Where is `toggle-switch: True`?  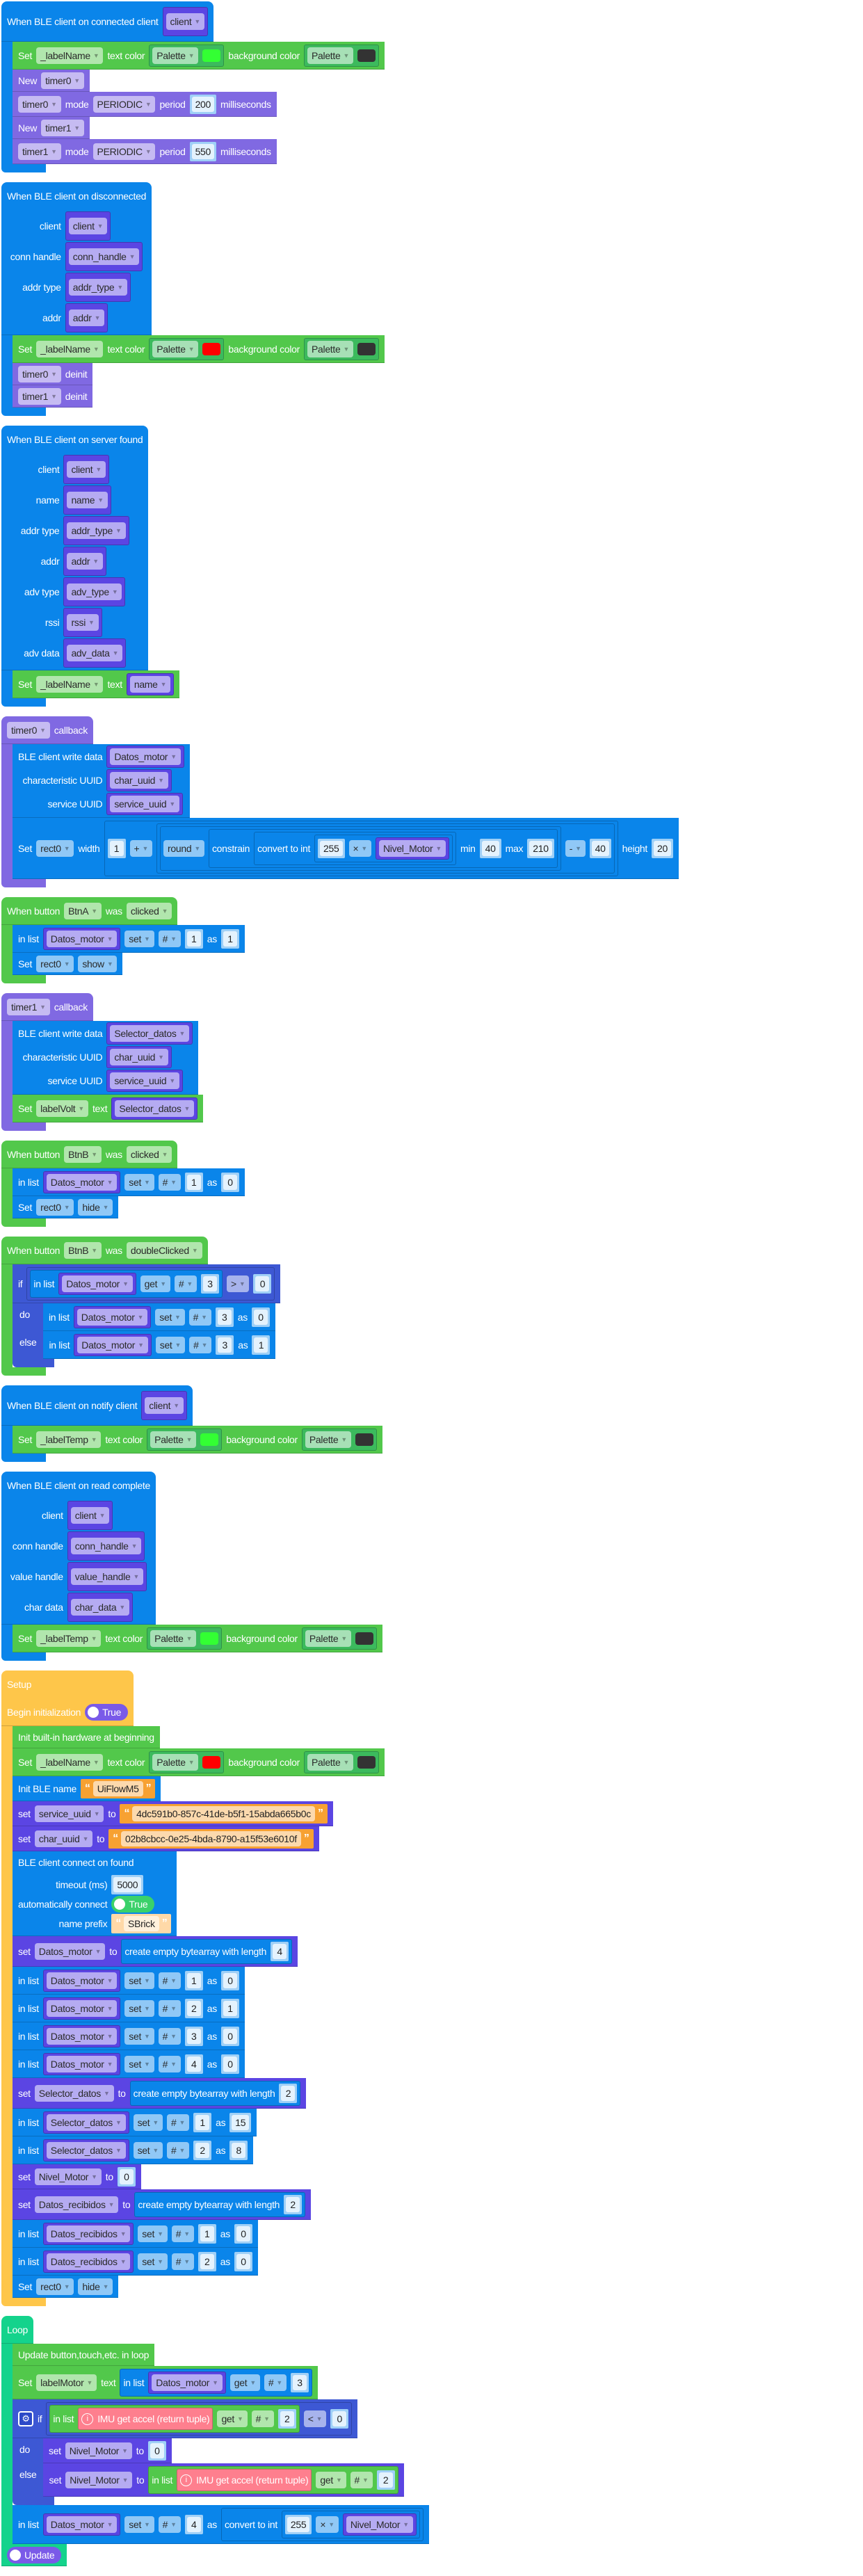
toggle-switch: True is located at coordinates (107, 1713).